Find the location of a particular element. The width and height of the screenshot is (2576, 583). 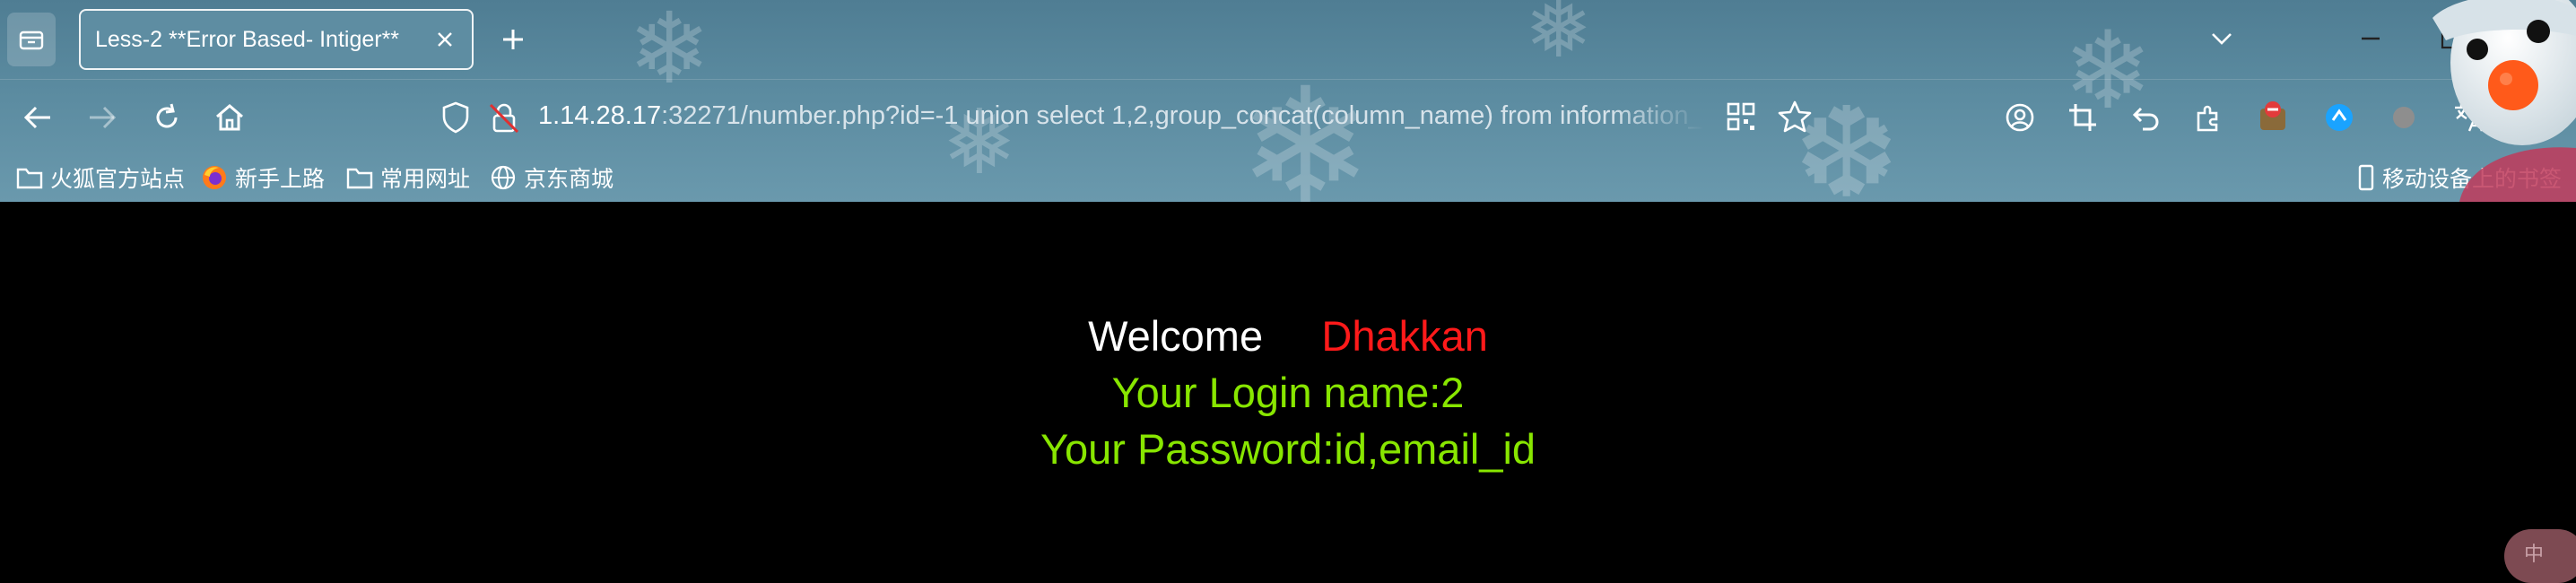

home-button is located at coordinates (229, 117).